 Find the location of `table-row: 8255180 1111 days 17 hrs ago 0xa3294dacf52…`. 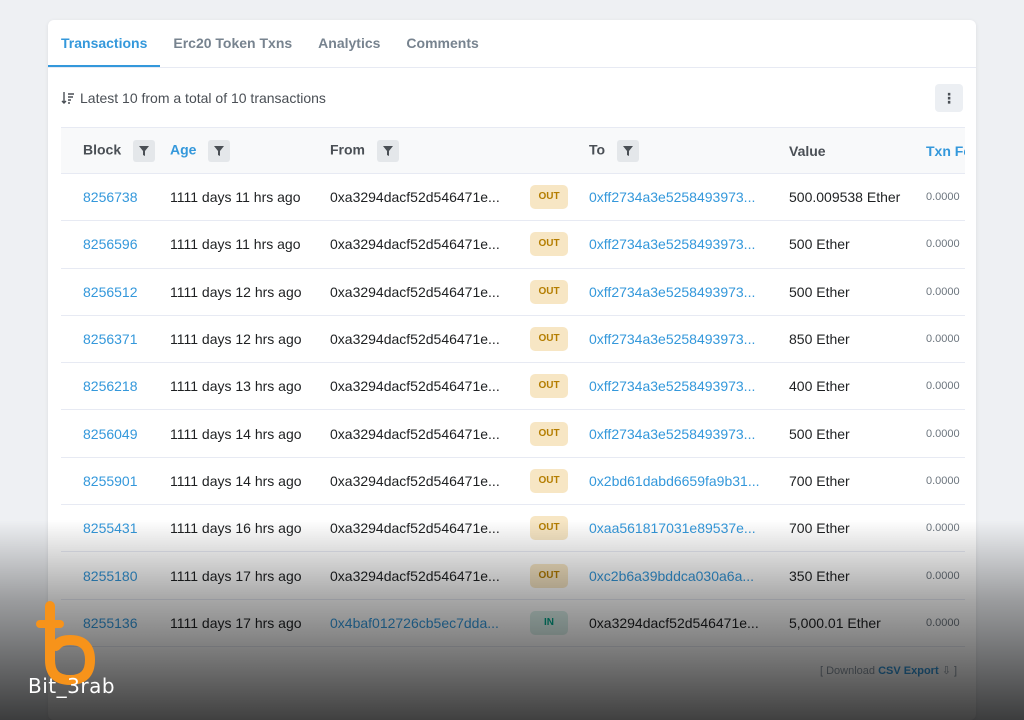

table-row: 8255180 1111 days 17 hrs ago 0xa3294dacf52… is located at coordinates (513, 576).